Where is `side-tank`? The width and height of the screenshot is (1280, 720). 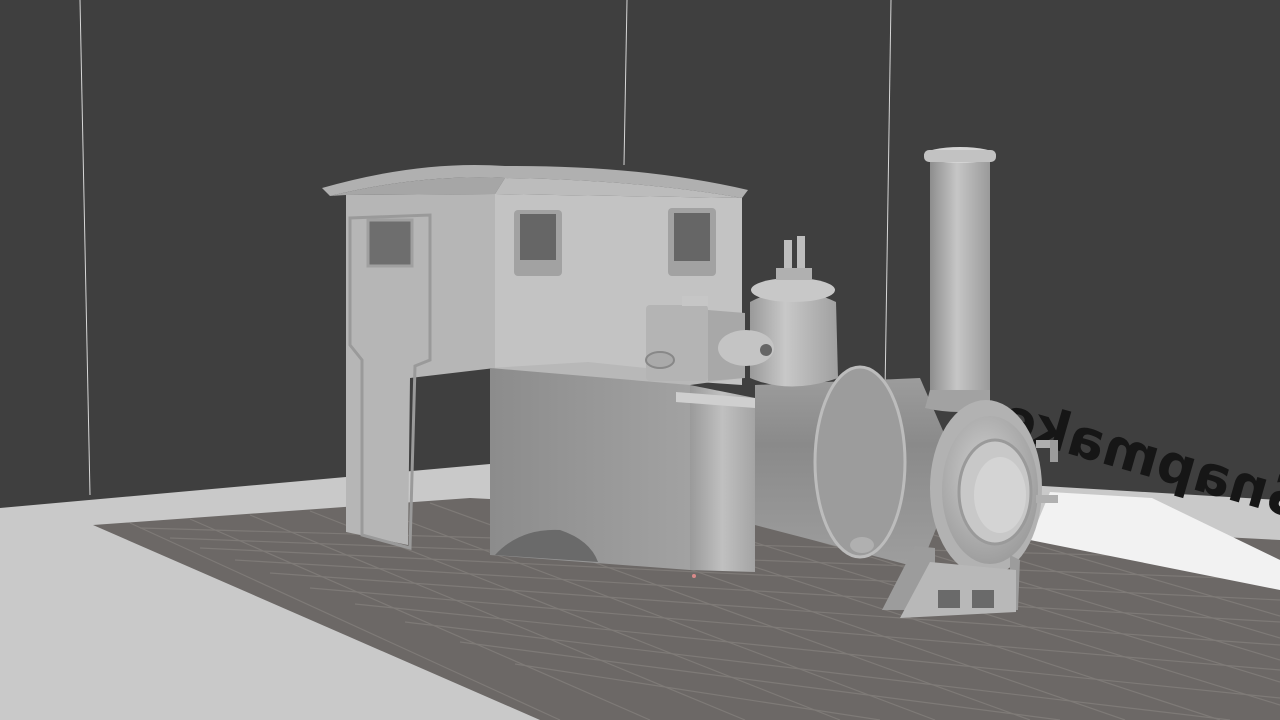 side-tank is located at coordinates (622, 467).